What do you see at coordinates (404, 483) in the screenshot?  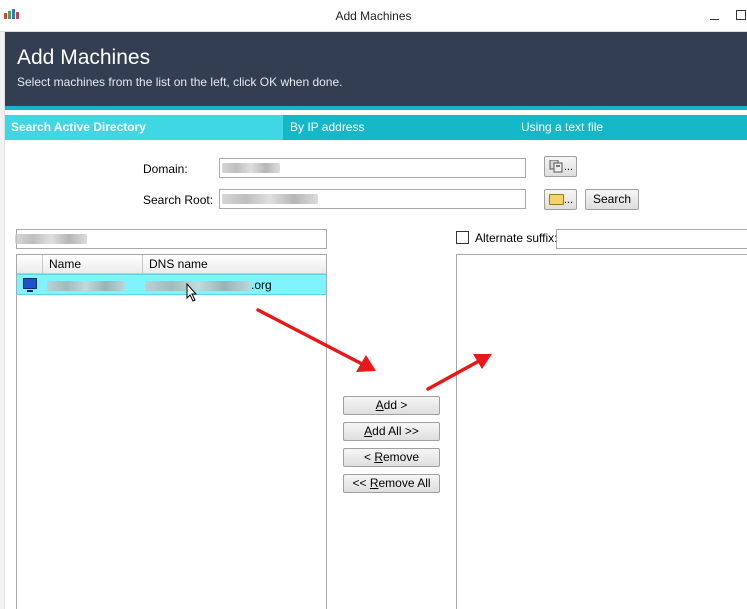 I see `remove-all-label: emove All` at bounding box center [404, 483].